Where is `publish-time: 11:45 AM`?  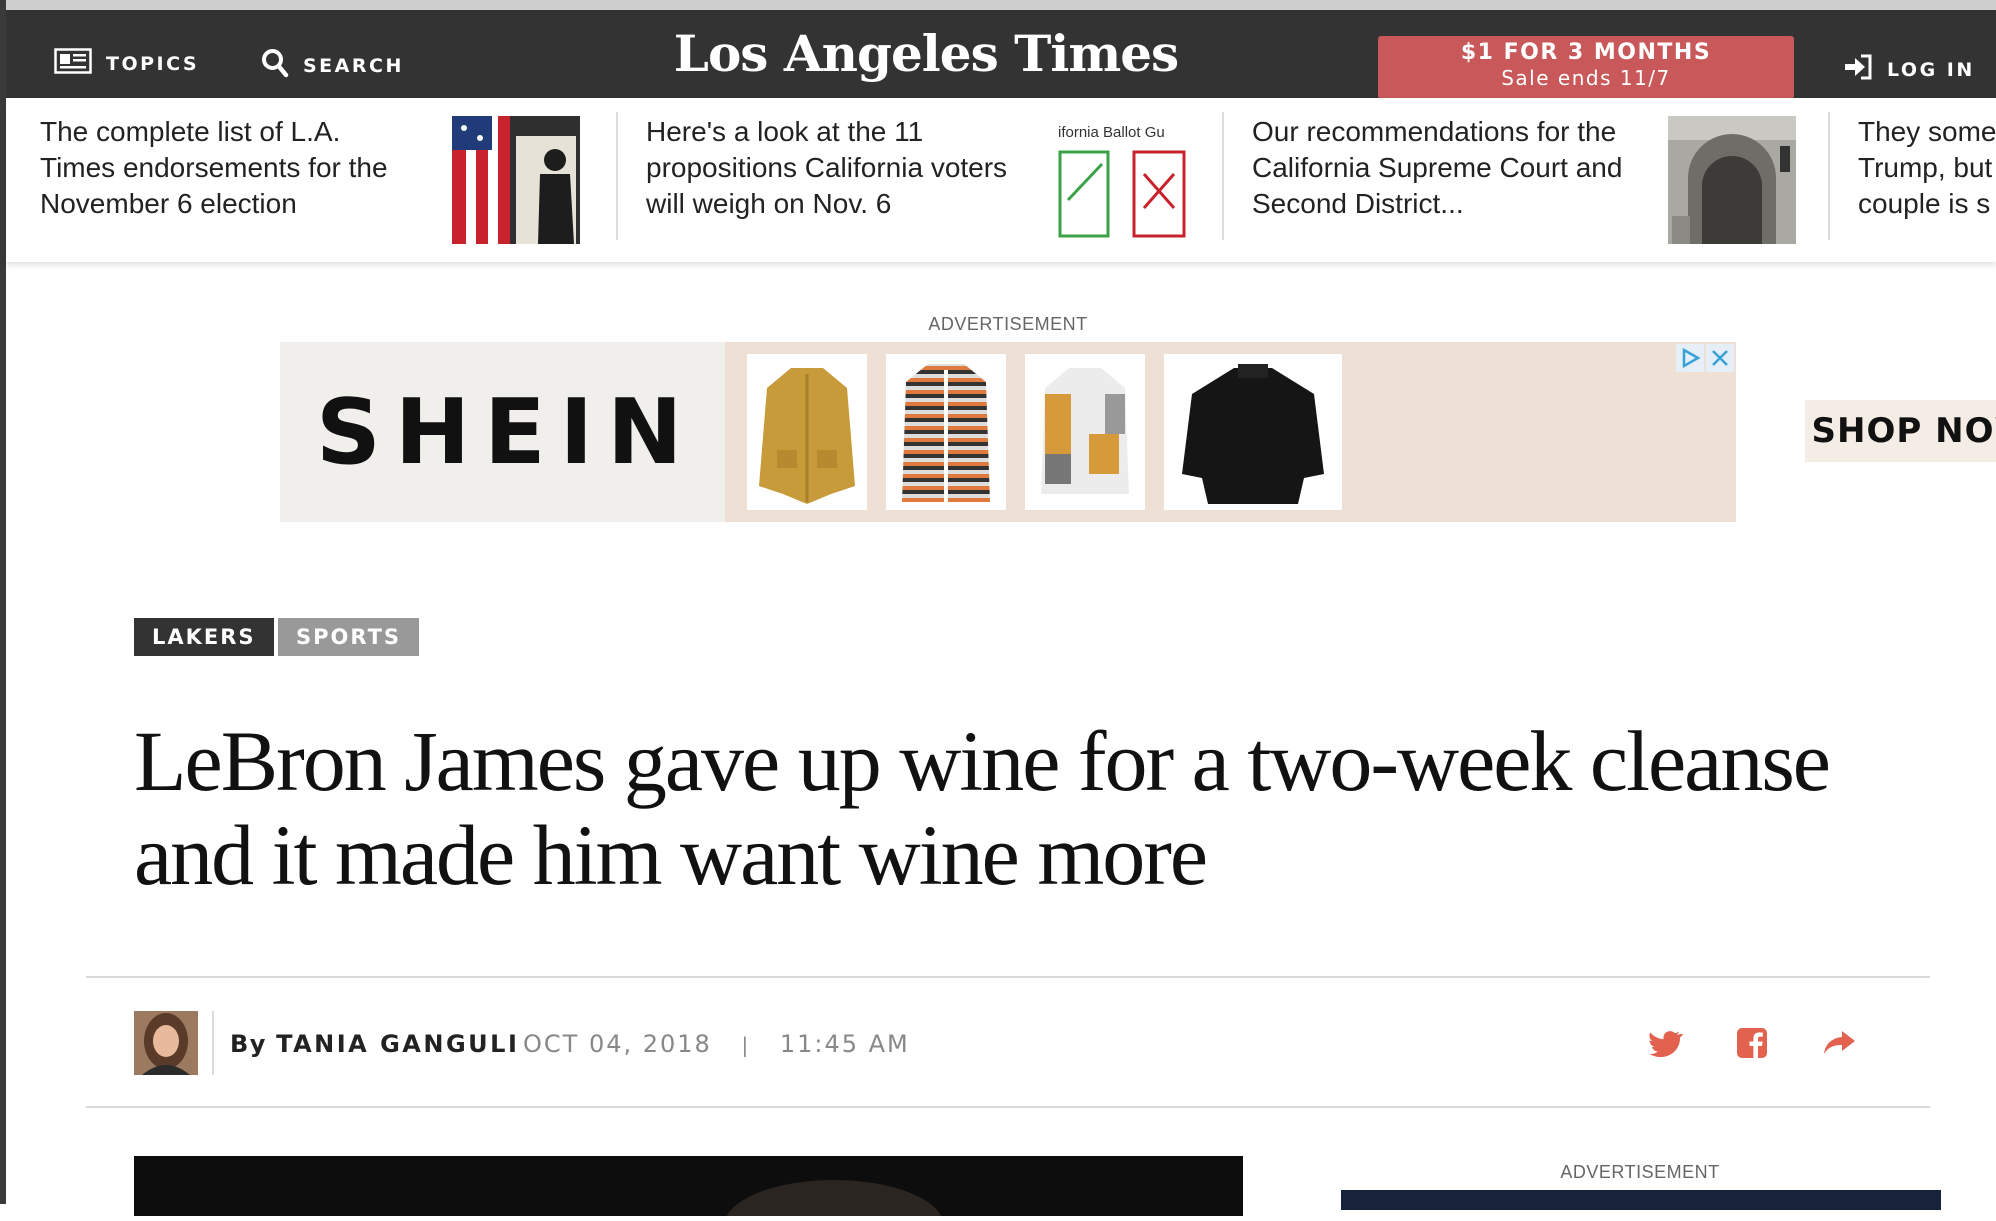 publish-time: 11:45 AM is located at coordinates (844, 1044).